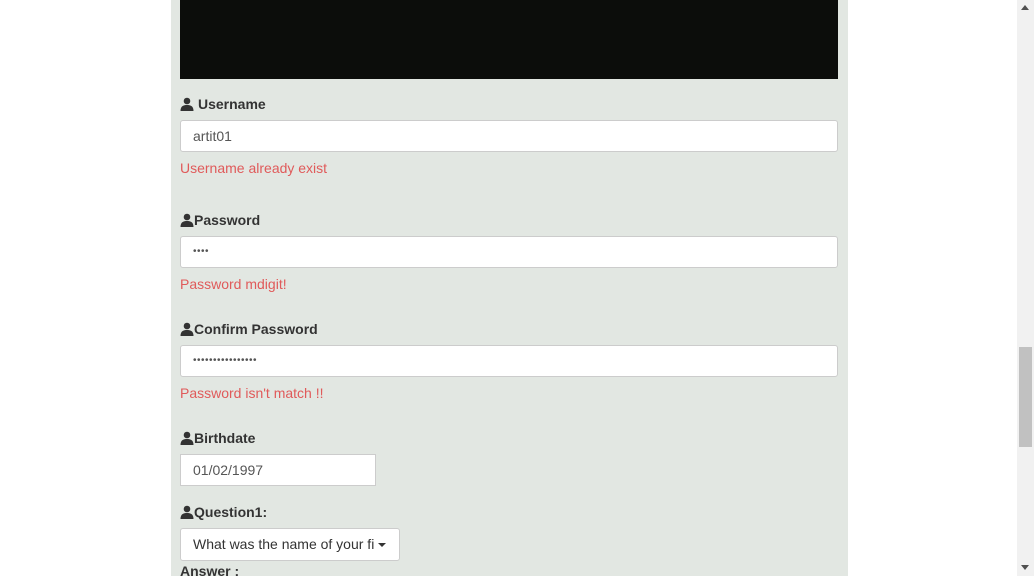 Image resolution: width=1034 pixels, height=576 pixels. What do you see at coordinates (509, 39) in the screenshot?
I see `banner-image` at bounding box center [509, 39].